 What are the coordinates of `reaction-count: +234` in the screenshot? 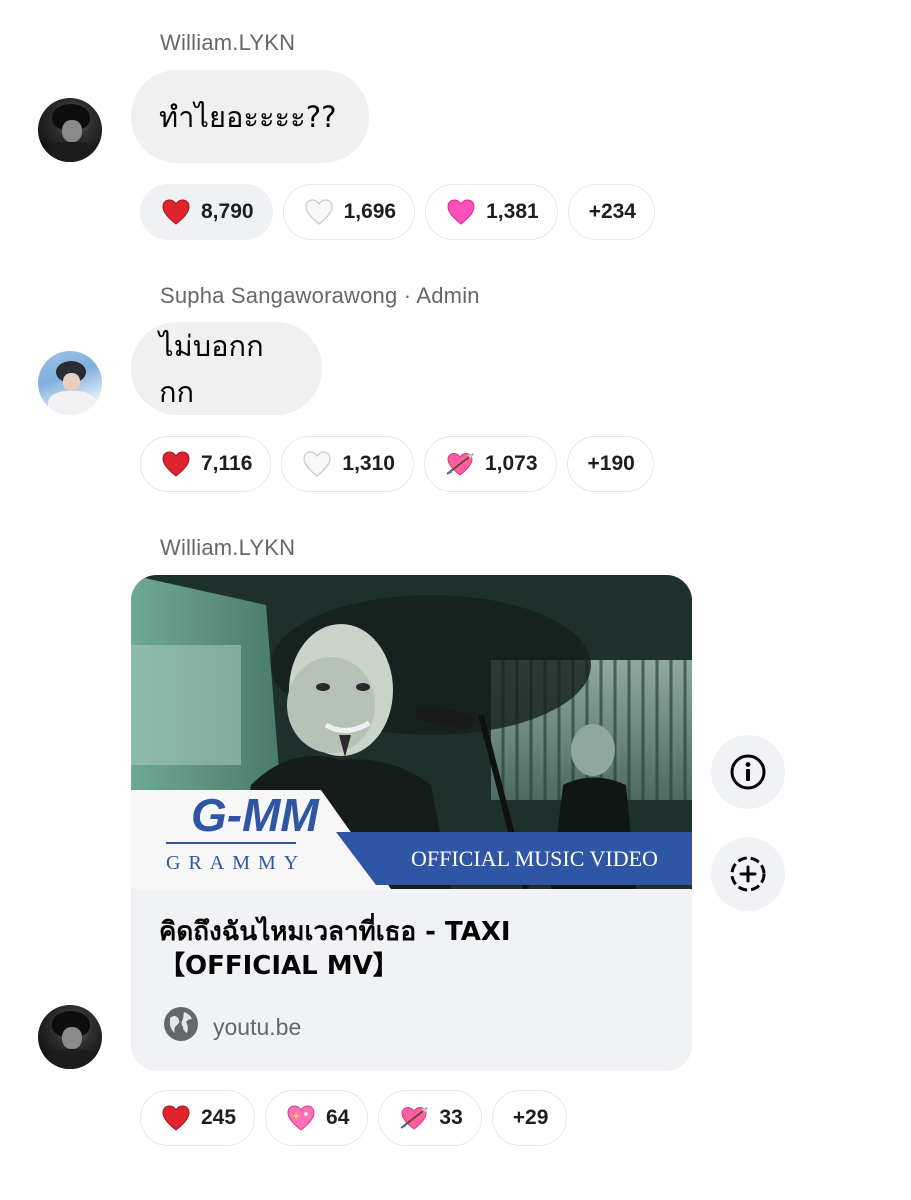 It's located at (612, 211).